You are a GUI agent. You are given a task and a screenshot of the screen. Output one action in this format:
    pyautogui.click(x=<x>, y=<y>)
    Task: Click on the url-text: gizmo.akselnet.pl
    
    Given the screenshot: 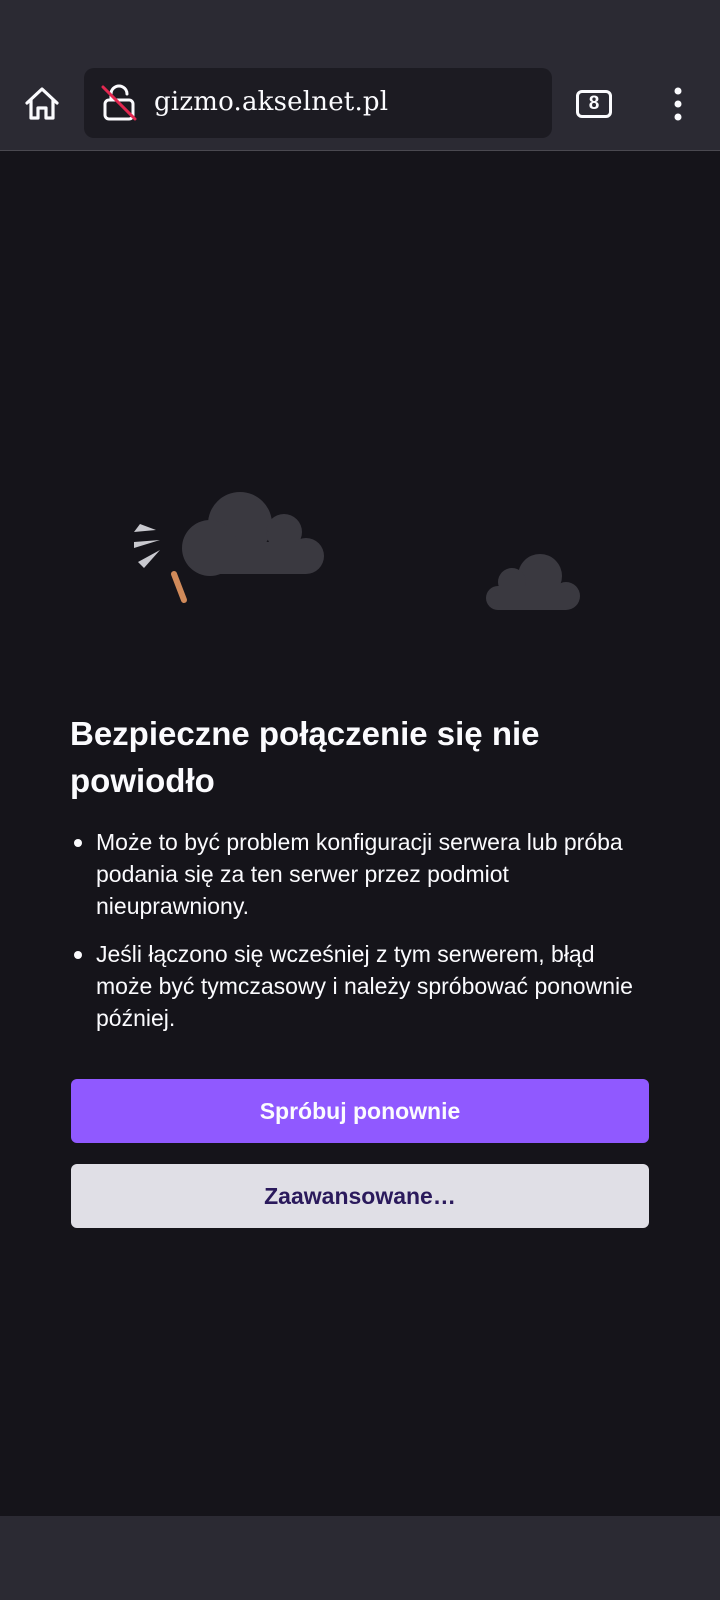 What is the action you would take?
    pyautogui.click(x=271, y=102)
    